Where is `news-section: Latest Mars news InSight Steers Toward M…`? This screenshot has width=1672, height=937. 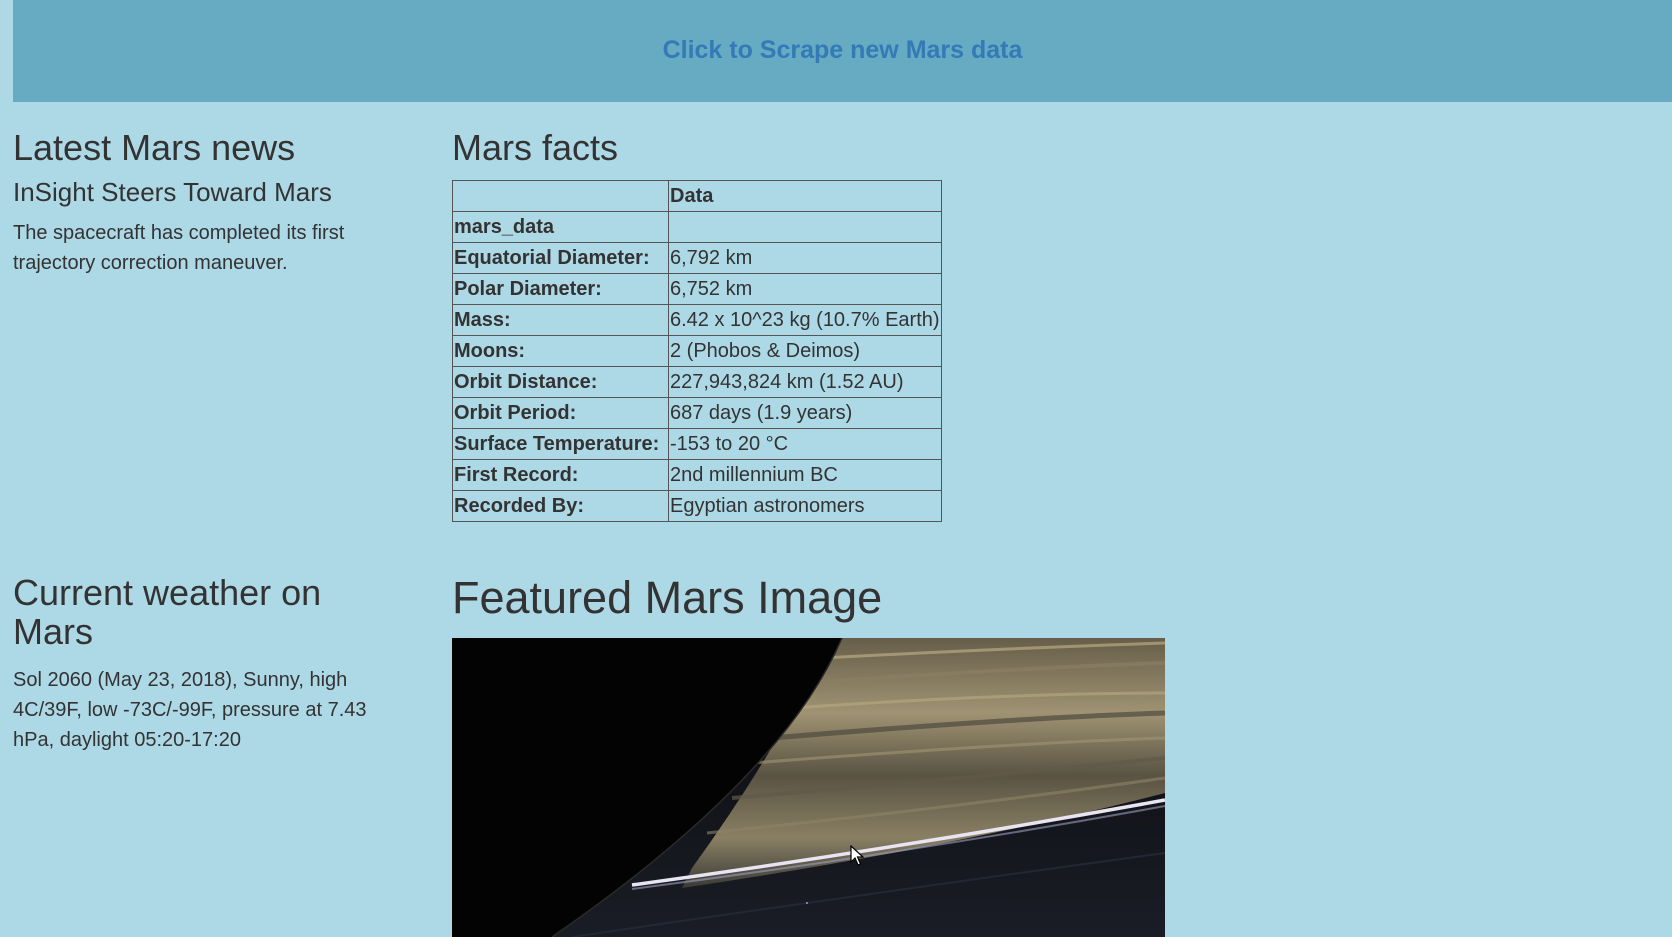 news-section: Latest Mars news InSight Steers Toward M… is located at coordinates (203, 203).